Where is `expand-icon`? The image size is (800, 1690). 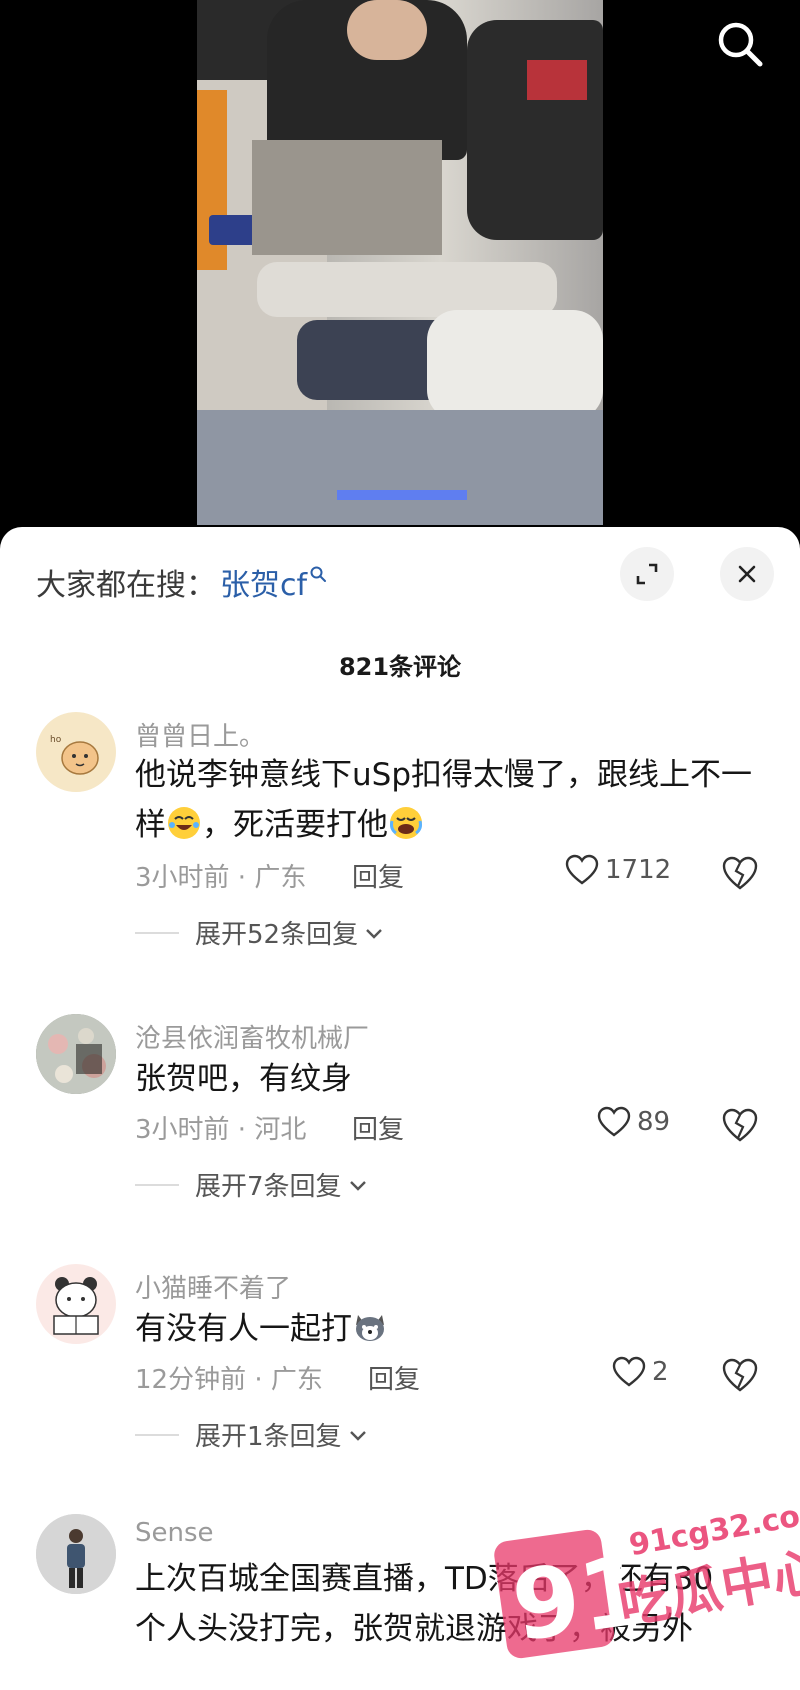 expand-icon is located at coordinates (647, 574).